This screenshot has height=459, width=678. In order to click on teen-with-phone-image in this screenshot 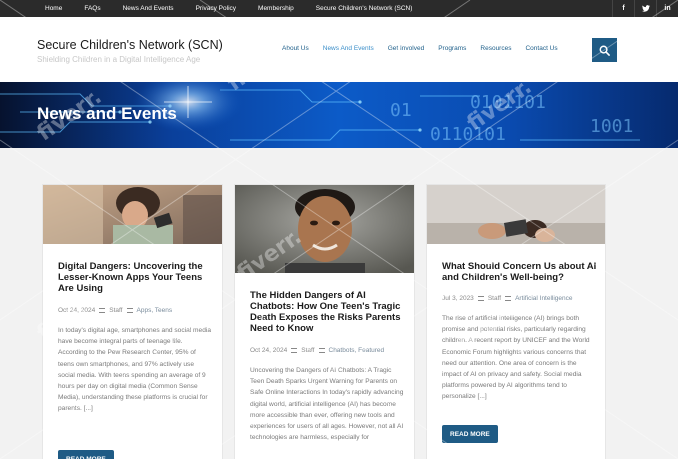, I will do `click(132, 214)`.